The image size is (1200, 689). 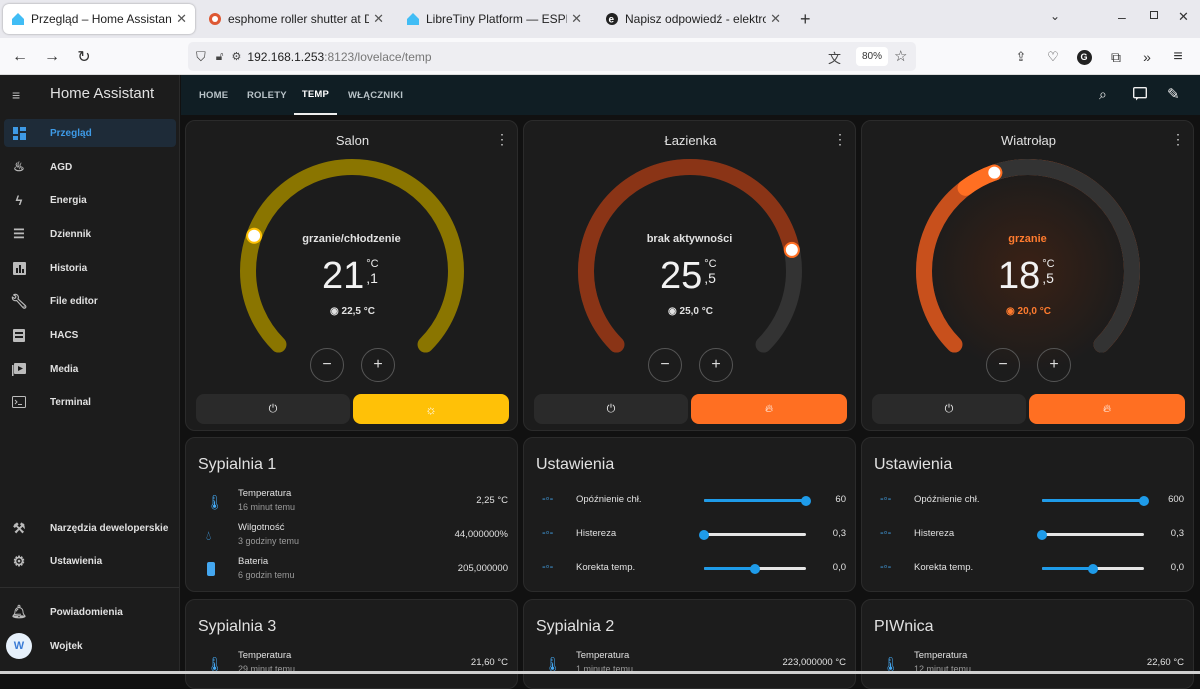 What do you see at coordinates (76, 561) in the screenshot?
I see `sidebar-item-label: Ustawienia` at bounding box center [76, 561].